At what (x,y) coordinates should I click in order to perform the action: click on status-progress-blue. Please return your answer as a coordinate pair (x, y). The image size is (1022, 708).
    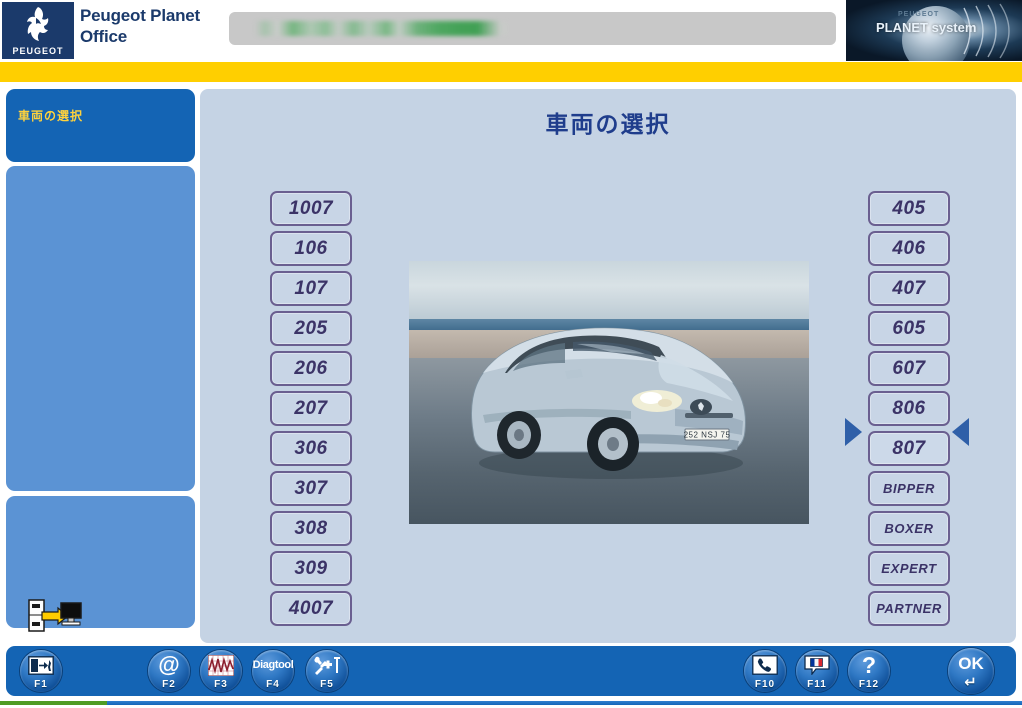
    Looking at the image, I should click on (564, 703).